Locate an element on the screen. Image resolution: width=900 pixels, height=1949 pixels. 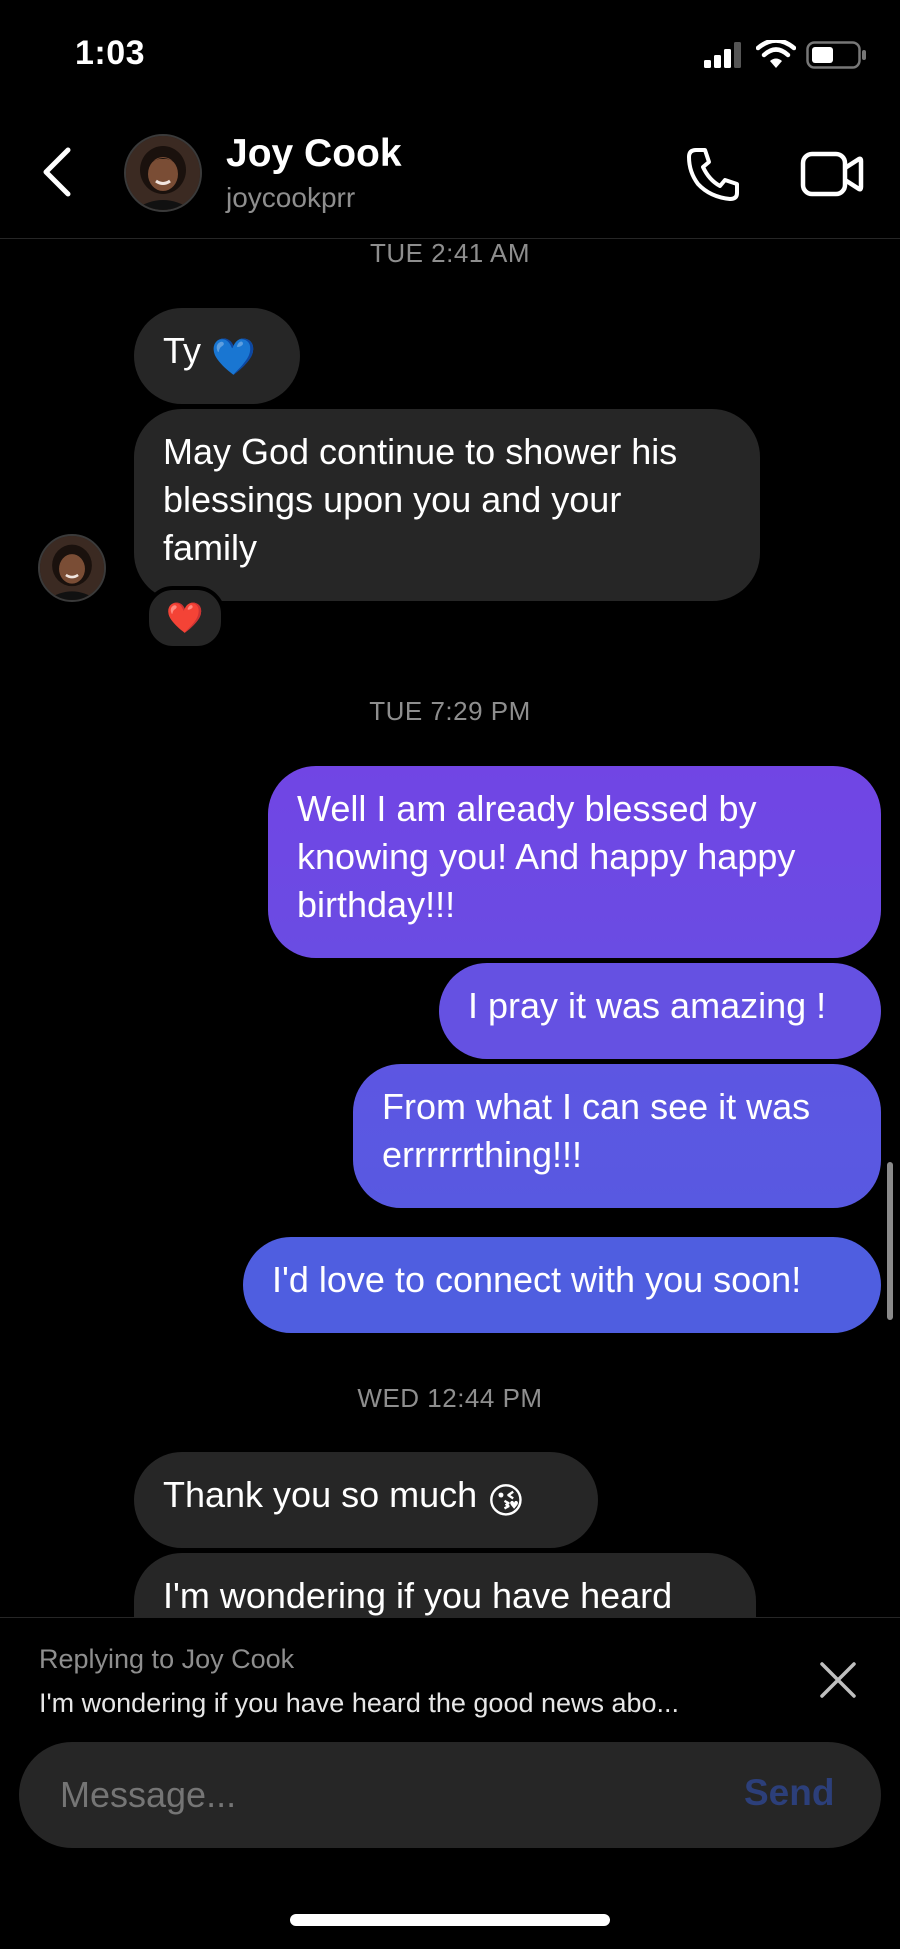
blue-heart-emoji: 💙 is located at coordinates (233, 356).